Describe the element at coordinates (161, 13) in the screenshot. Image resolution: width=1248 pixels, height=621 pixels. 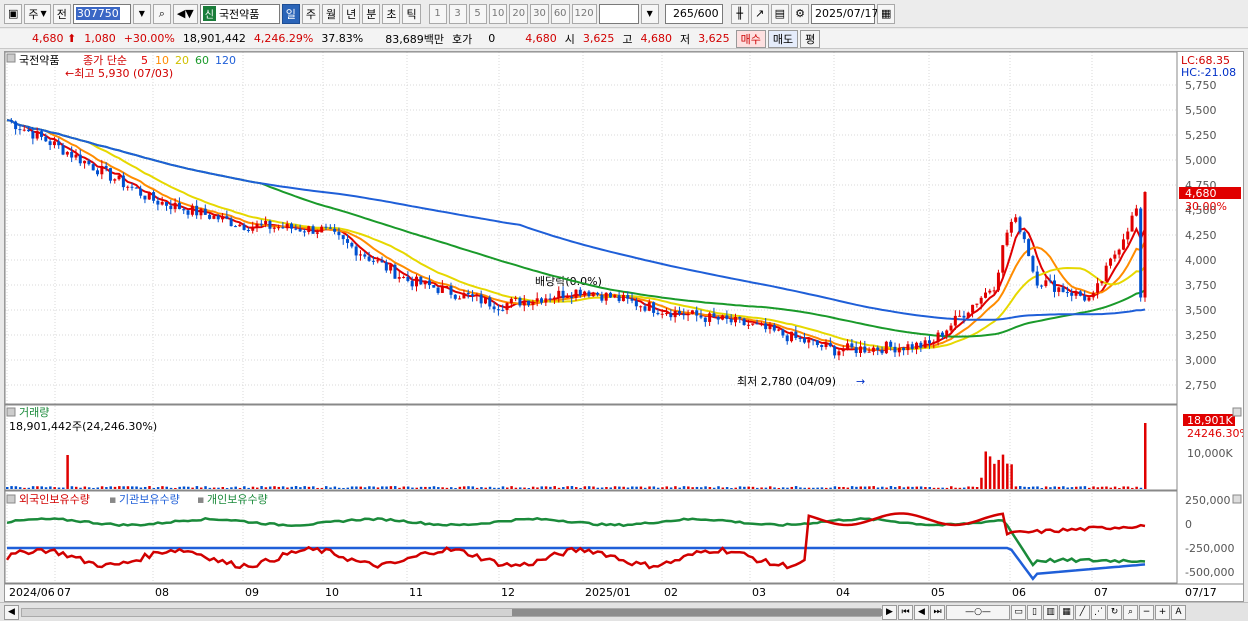
I see `search-icon: ⌕` at that location.